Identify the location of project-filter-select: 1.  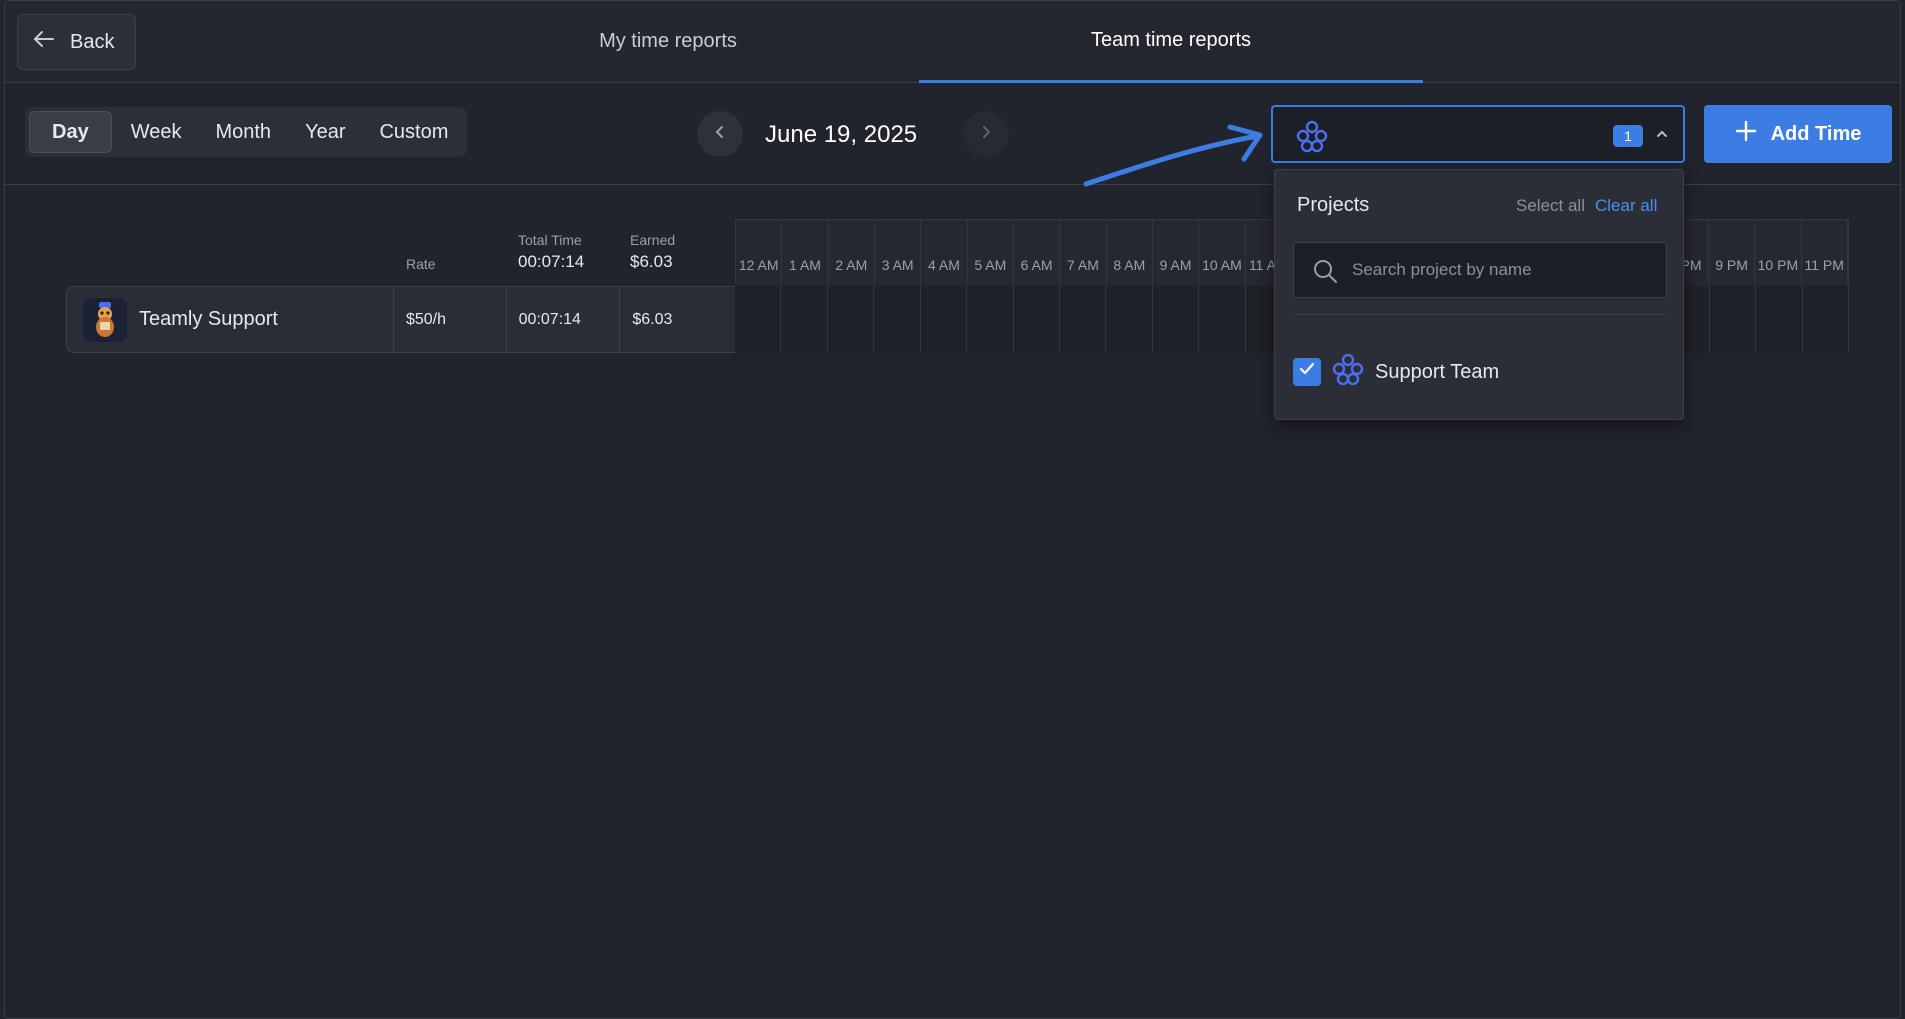
(1478, 134).